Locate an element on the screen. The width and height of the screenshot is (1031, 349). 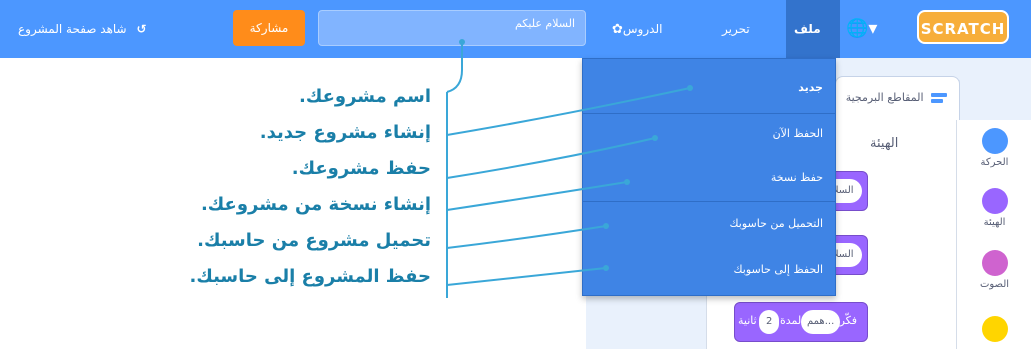
annotation-project-name: اسم مشروعك. is located at coordinates (365, 96).